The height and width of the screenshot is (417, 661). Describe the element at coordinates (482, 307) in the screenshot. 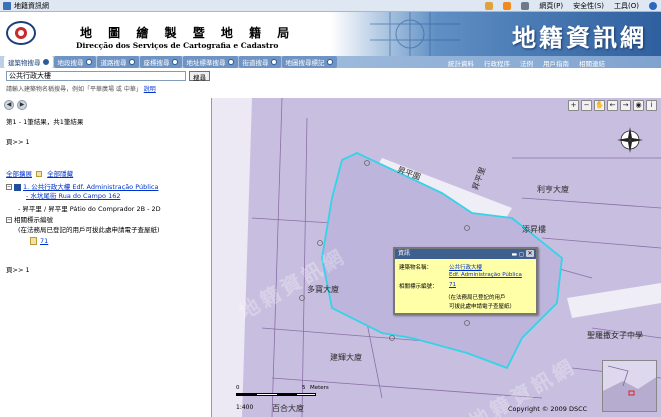

I see `popup-note-line2: 可拔此處申請電子查屋紙）` at that location.